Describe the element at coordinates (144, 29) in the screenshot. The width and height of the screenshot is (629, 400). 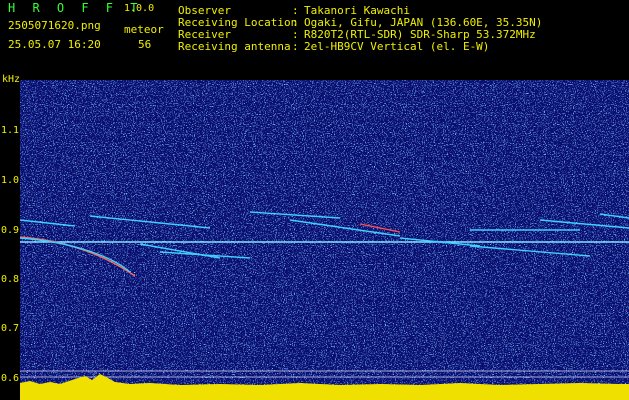
I see `meteor-label: meteor` at that location.